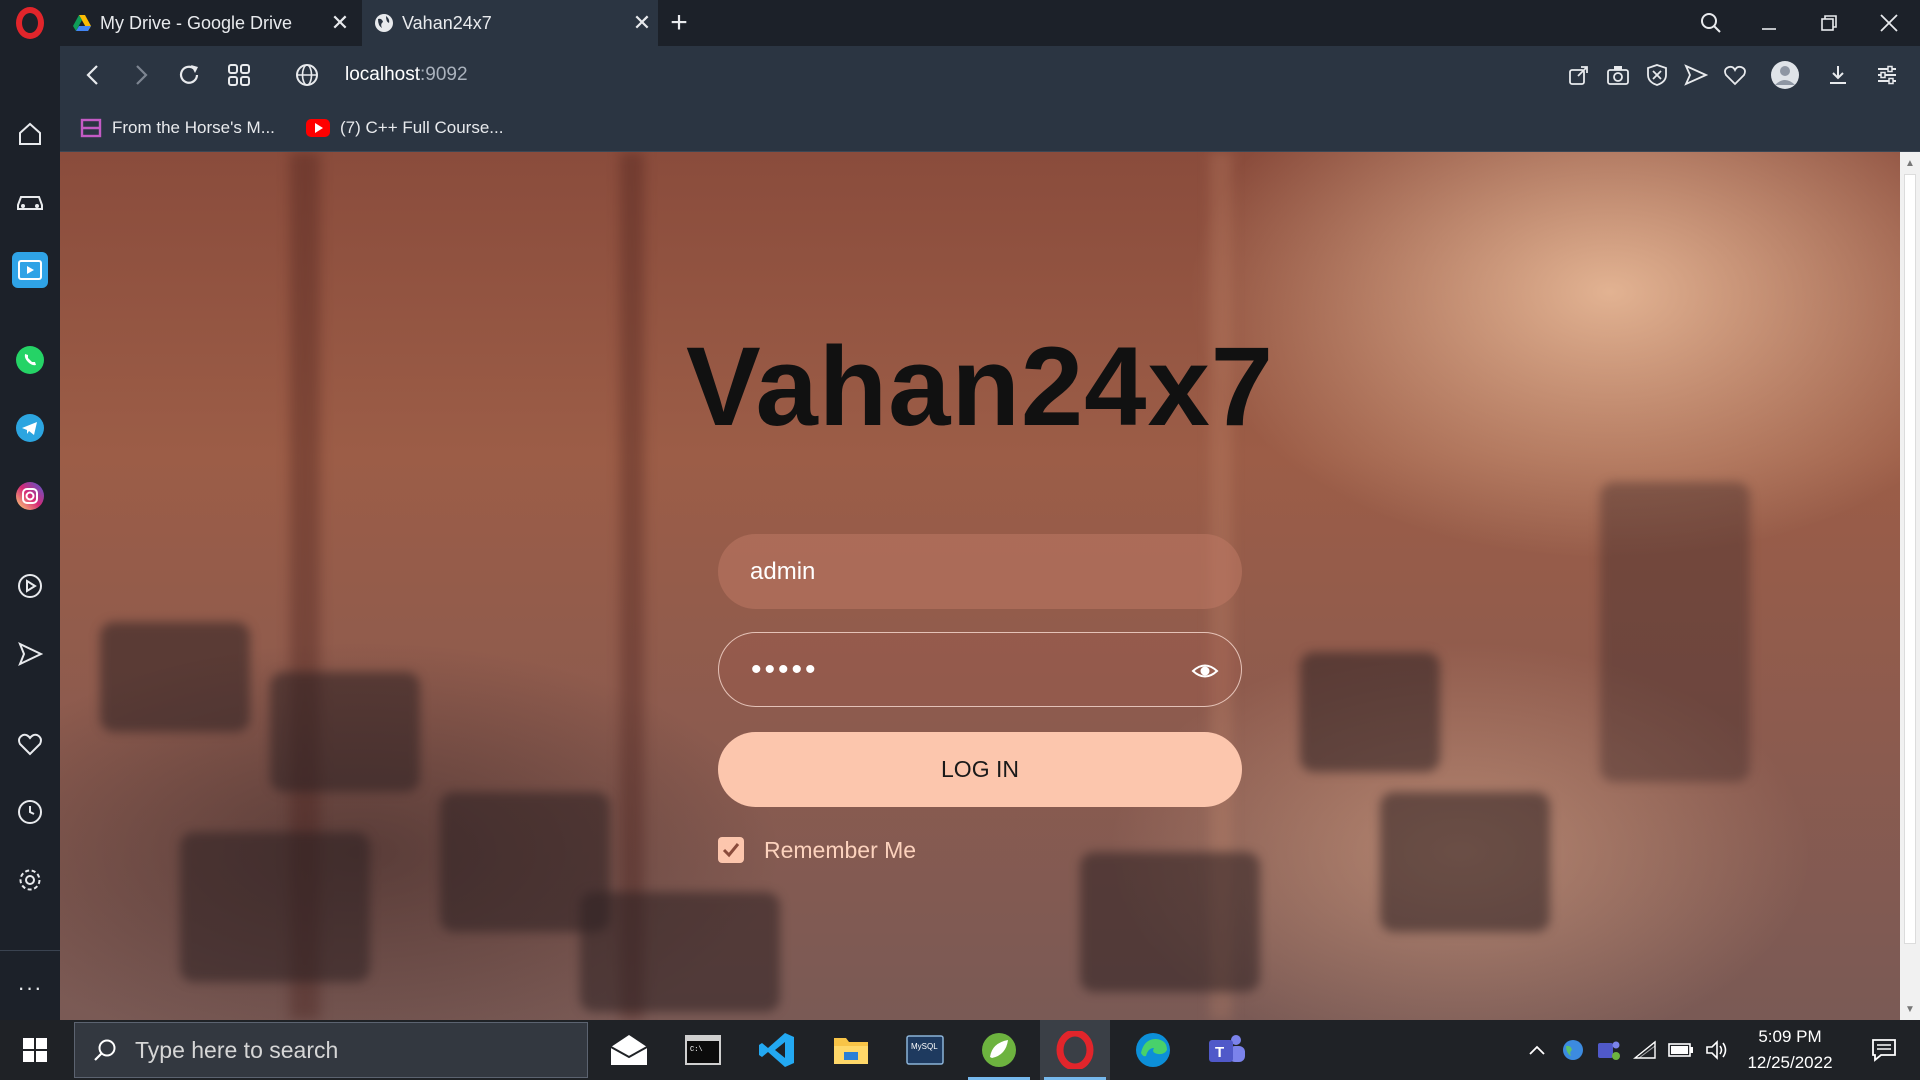 Image resolution: width=1920 pixels, height=1080 pixels. I want to click on taskbar-clock: 5:09 PM 12/25/2022, so click(1790, 1050).